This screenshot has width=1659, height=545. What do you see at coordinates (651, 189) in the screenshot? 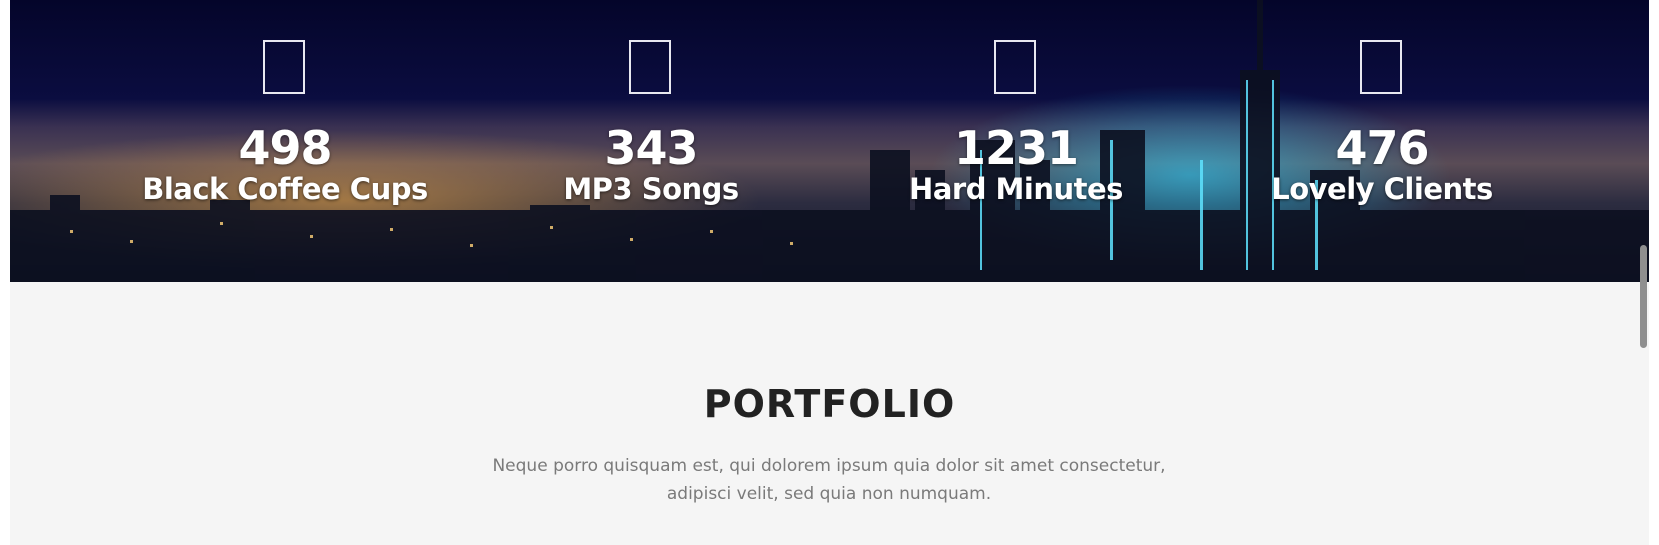
I see `stat-label: MP3 Songs` at bounding box center [651, 189].